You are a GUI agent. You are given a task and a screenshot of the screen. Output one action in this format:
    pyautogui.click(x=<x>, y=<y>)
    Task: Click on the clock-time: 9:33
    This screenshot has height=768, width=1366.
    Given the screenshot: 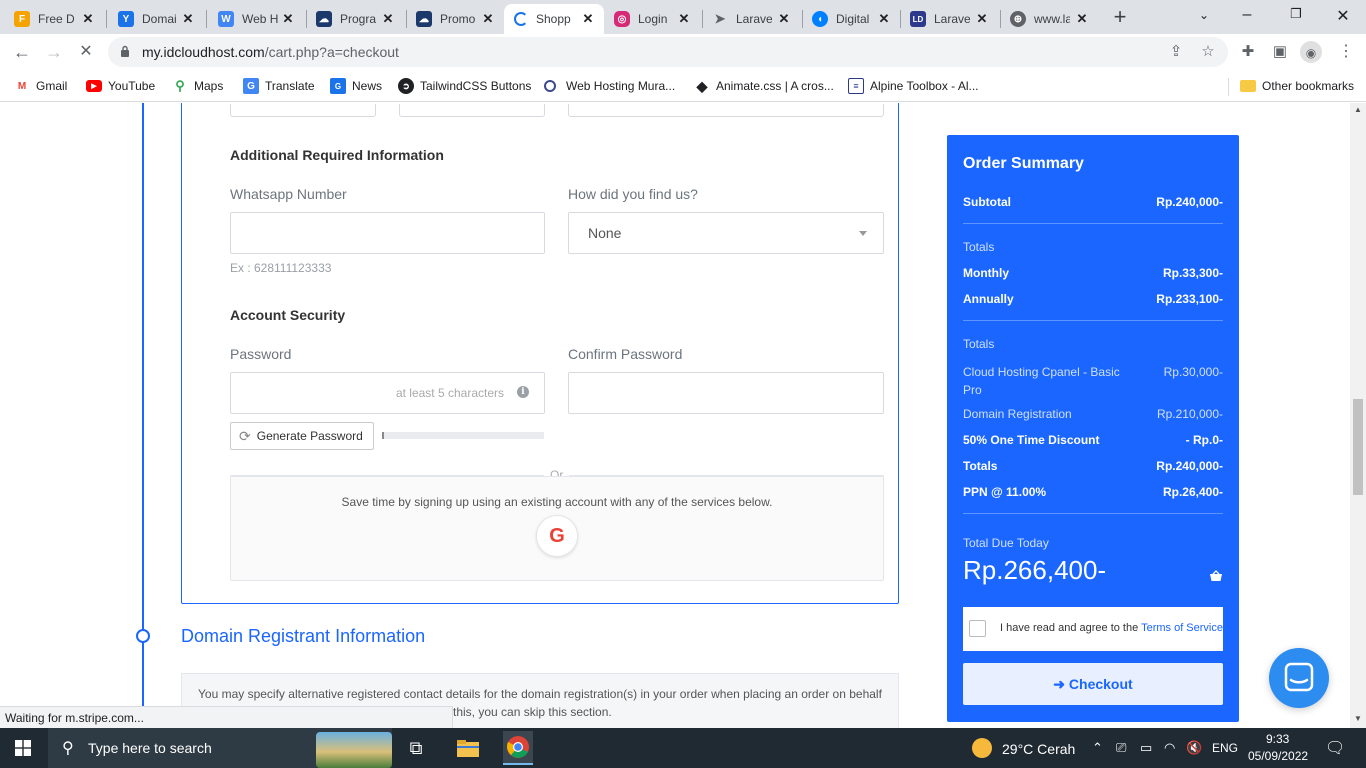 What is the action you would take?
    pyautogui.click(x=1277, y=739)
    